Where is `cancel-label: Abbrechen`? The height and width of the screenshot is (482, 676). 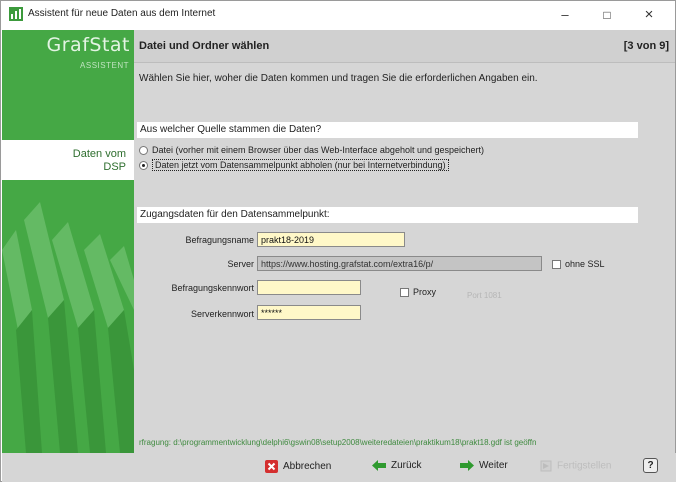
cancel-label: Abbrechen is located at coordinates (307, 467).